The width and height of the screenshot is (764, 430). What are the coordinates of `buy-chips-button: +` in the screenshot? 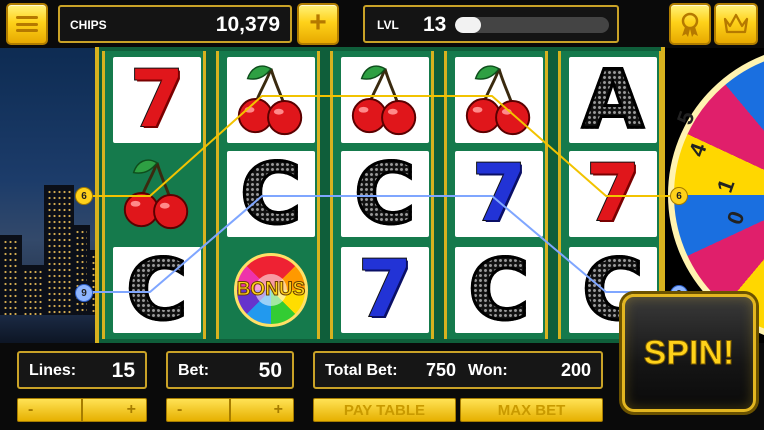 It's located at (318, 24).